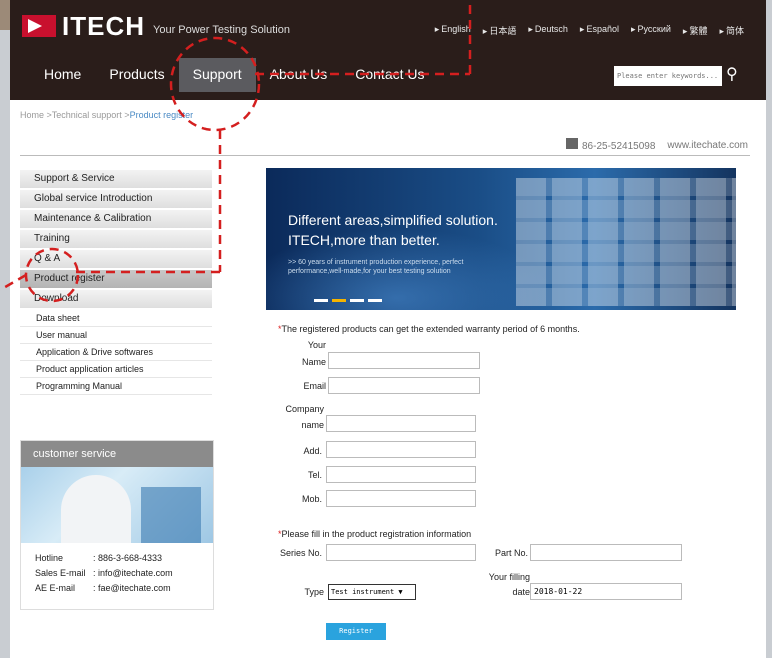 Image resolution: width=772 pixels, height=658 pixels. What do you see at coordinates (39, 26) in the screenshot?
I see `logo-icon` at bounding box center [39, 26].